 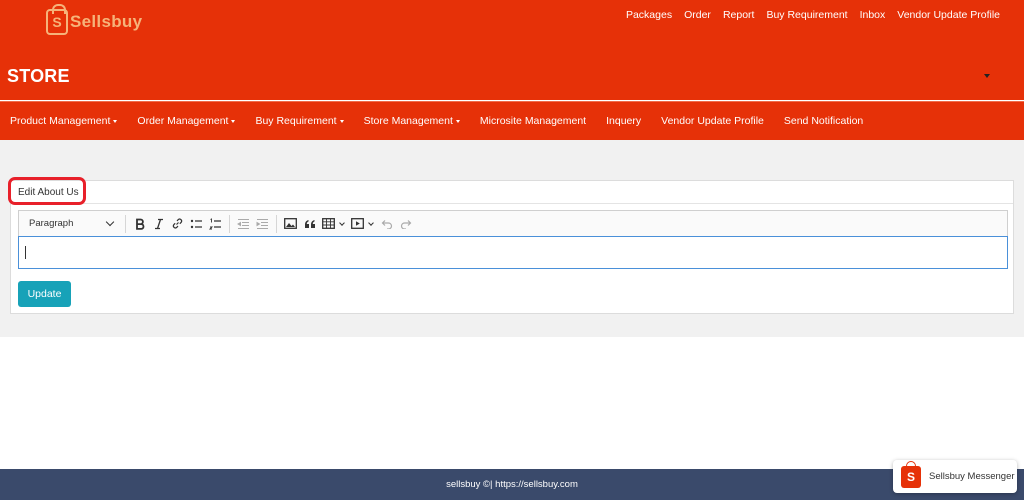 I want to click on media-dropdown, so click(x=362, y=224).